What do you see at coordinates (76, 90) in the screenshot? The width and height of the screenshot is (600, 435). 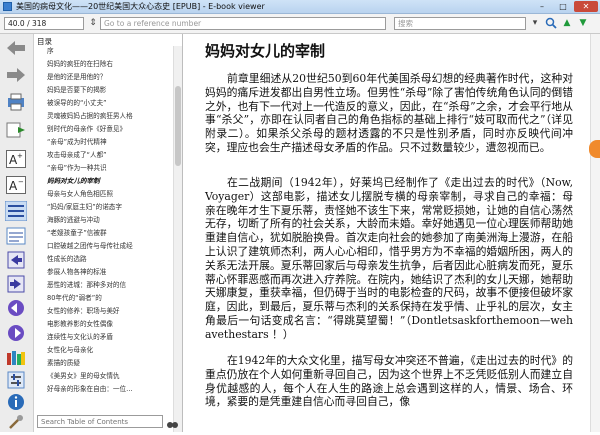 I see `toc-item: 妈妈是否要下的揭影` at bounding box center [76, 90].